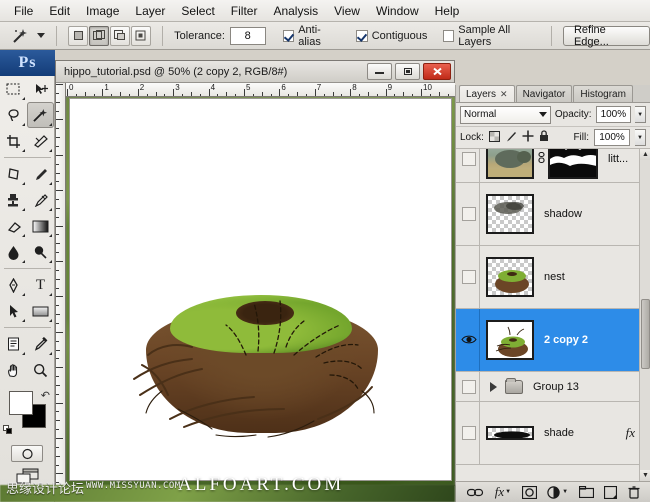 Image resolution: width=650 pixels, height=502 pixels. Describe the element at coordinates (553, 277) in the screenshot. I see `table-row: nest` at that location.